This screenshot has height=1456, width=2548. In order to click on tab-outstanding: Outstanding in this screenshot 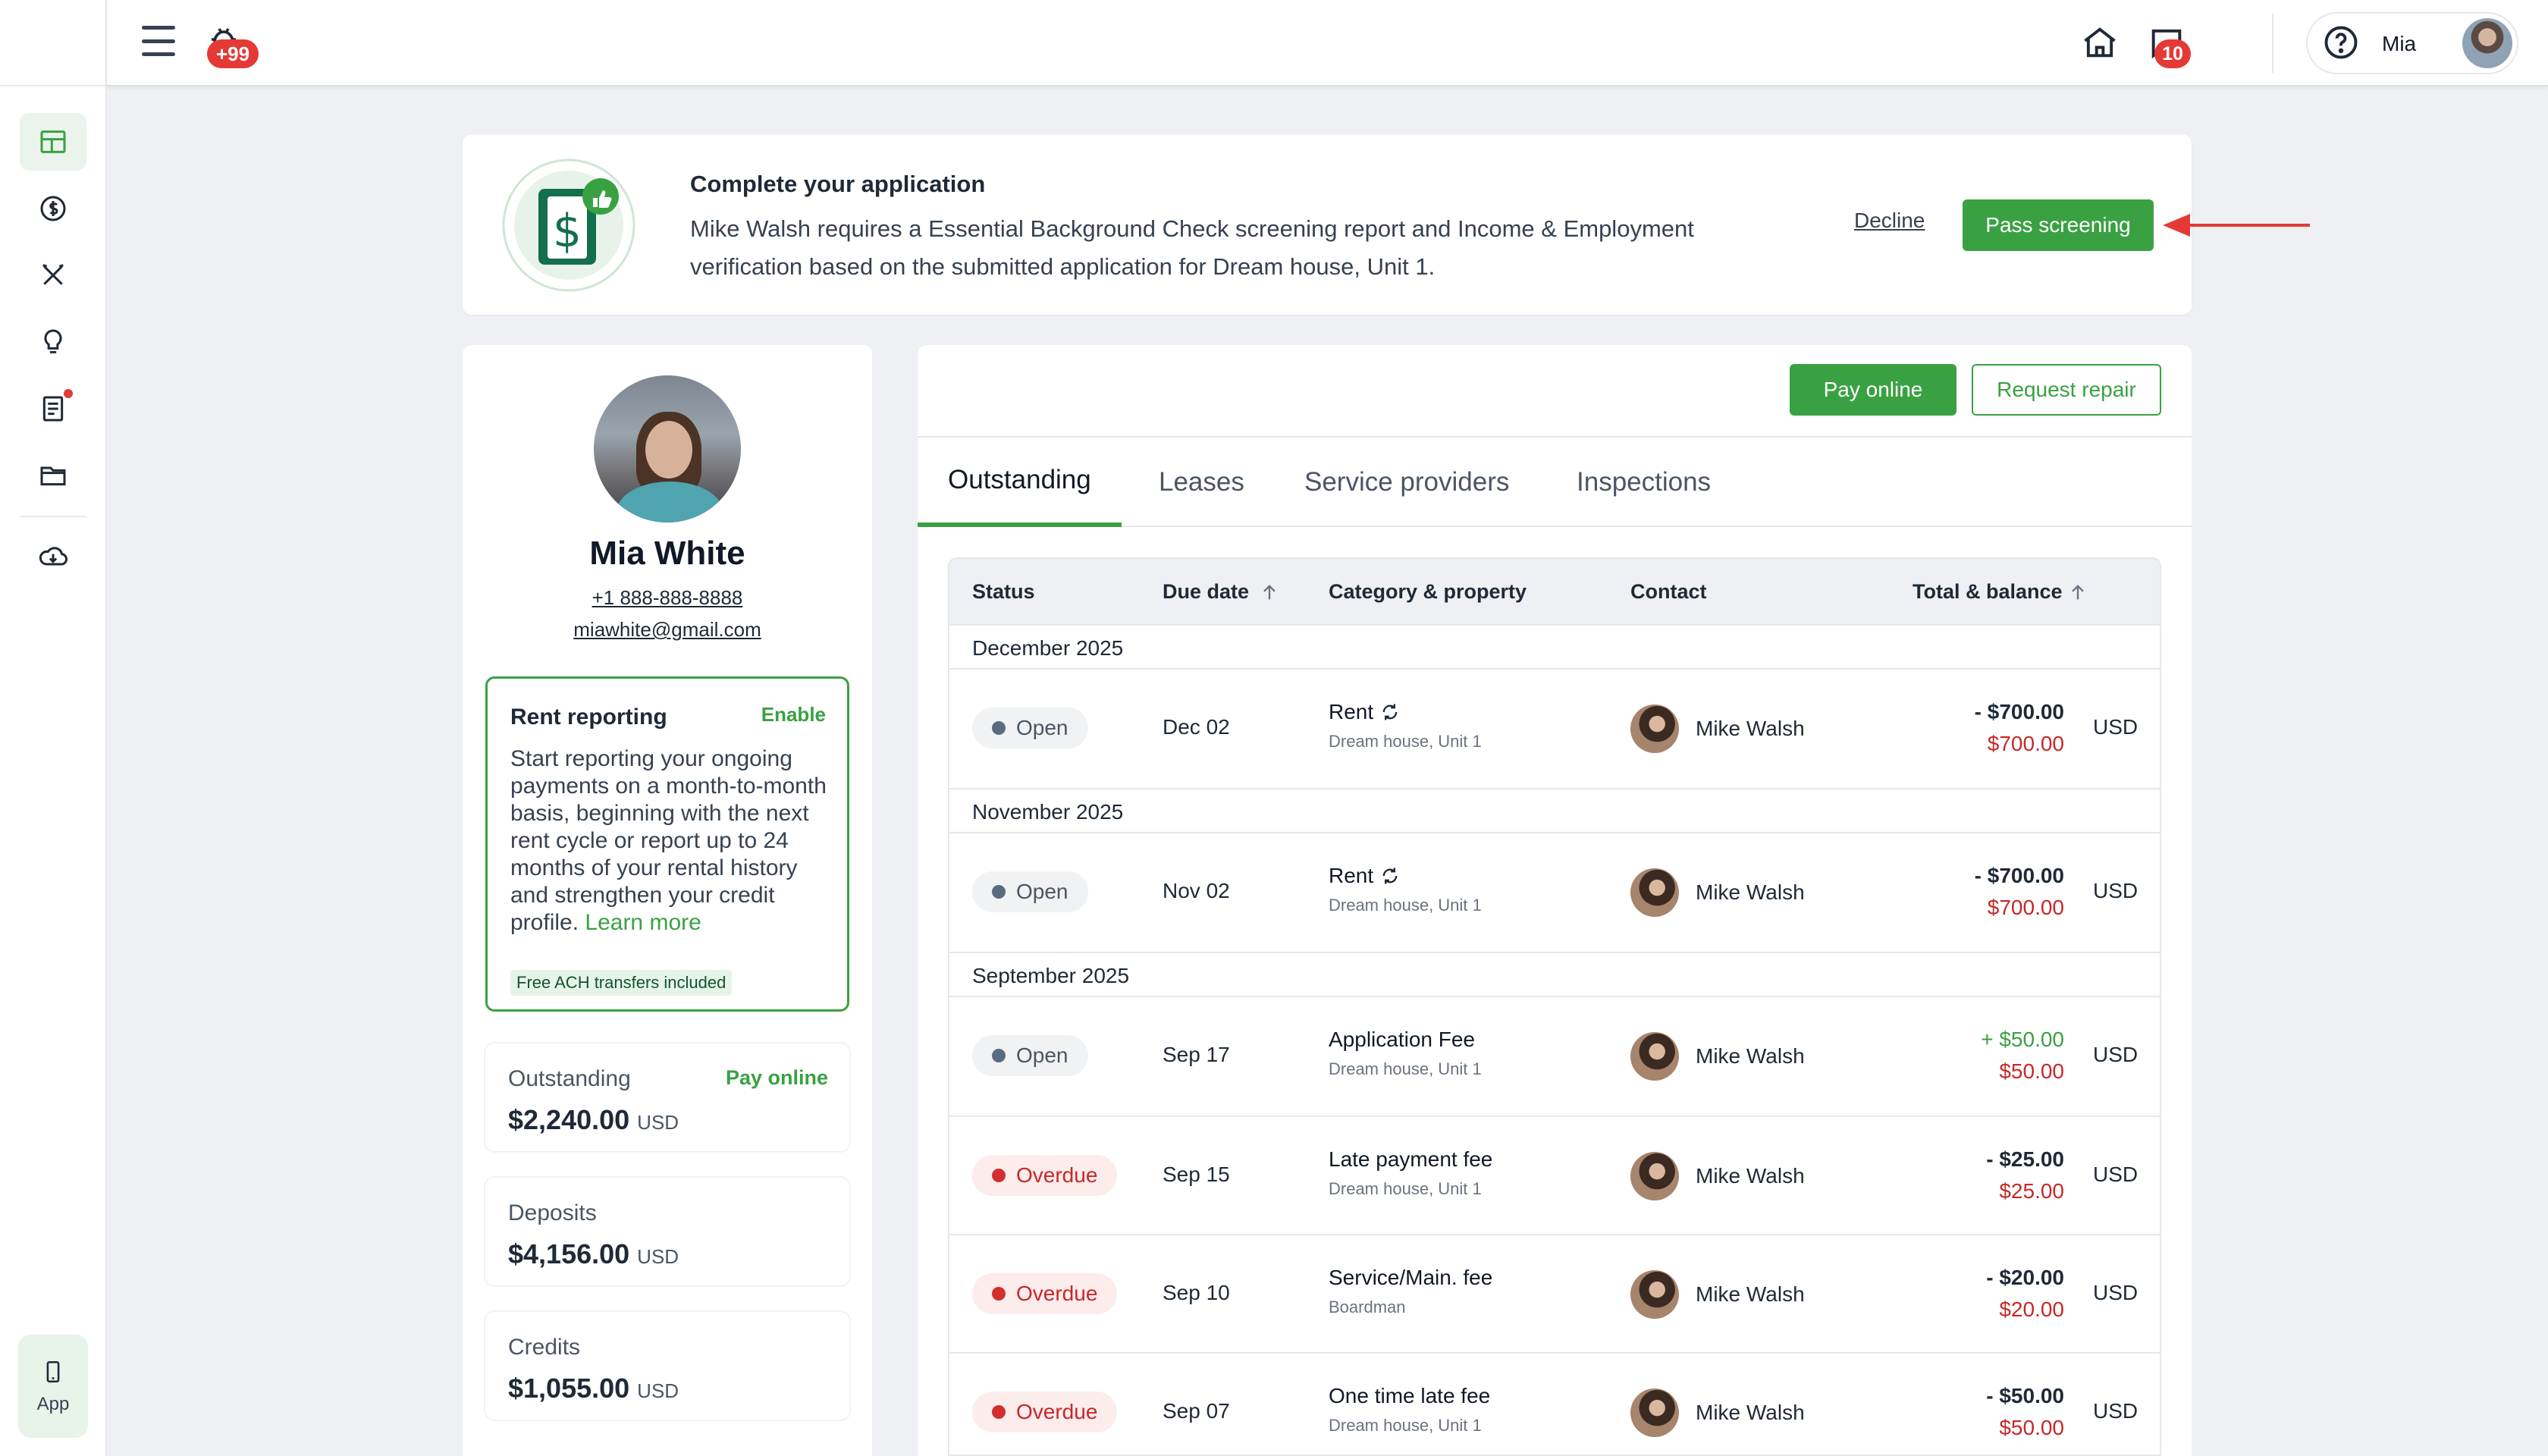, I will do `click(1020, 482)`.